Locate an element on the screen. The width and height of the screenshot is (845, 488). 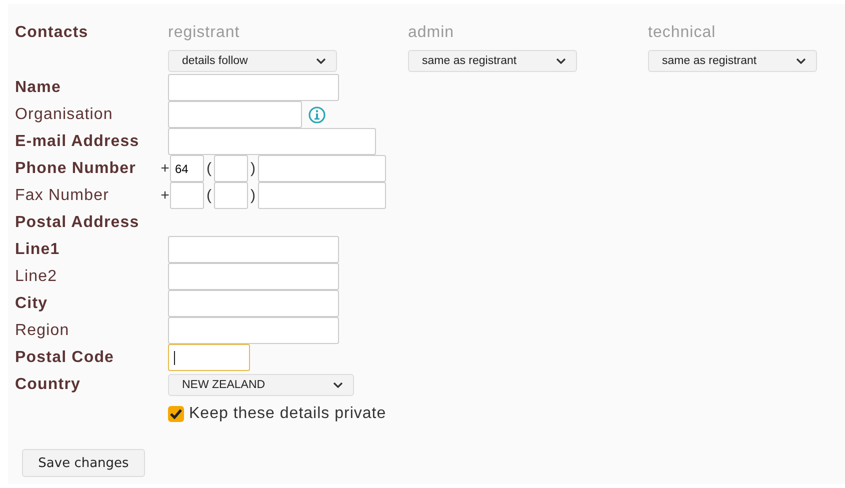
text-cursor is located at coordinates (174, 358).